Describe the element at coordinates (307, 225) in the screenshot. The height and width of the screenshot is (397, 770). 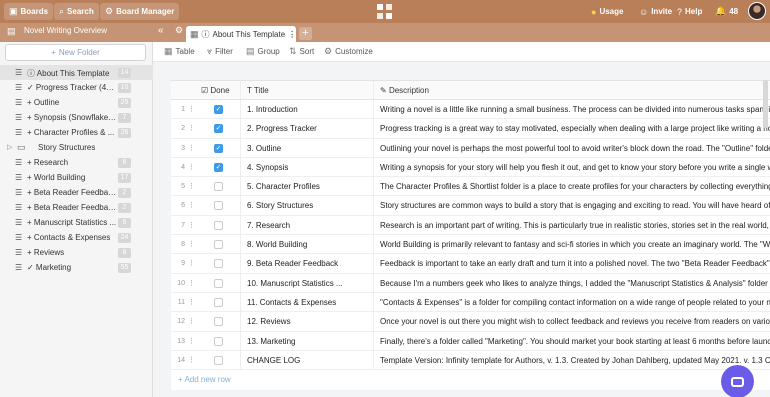
I see `title-cell: 7. Research` at that location.